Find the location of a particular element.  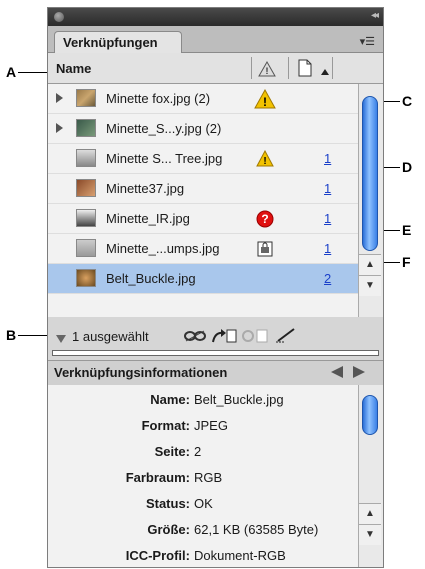

link-row-selected: Belt_Buckle.jpg 2 is located at coordinates (203, 279).